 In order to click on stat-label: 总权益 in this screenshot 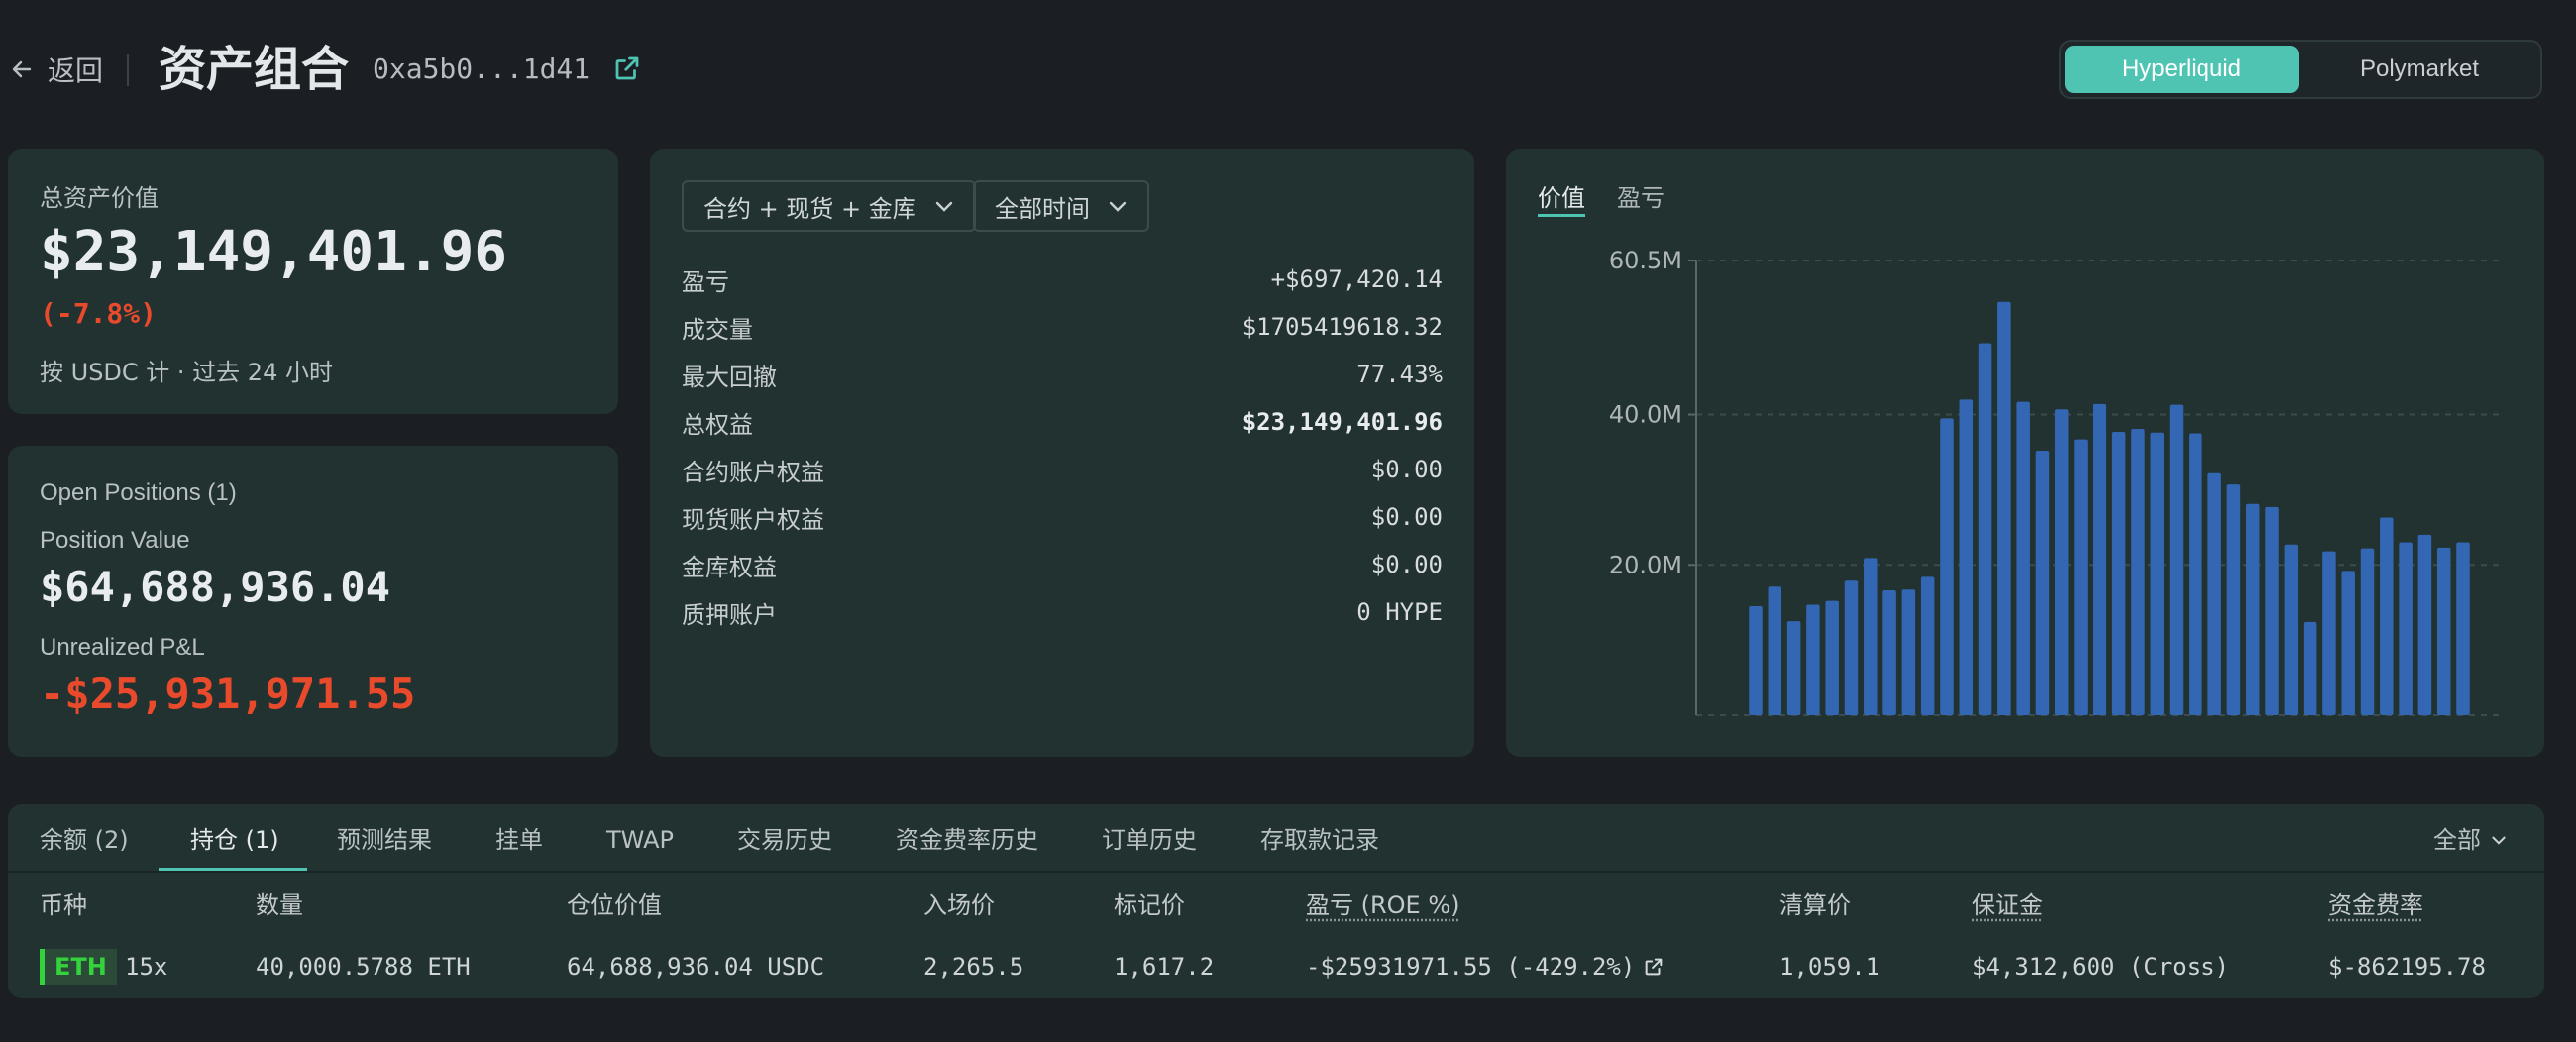, I will do `click(718, 424)`.